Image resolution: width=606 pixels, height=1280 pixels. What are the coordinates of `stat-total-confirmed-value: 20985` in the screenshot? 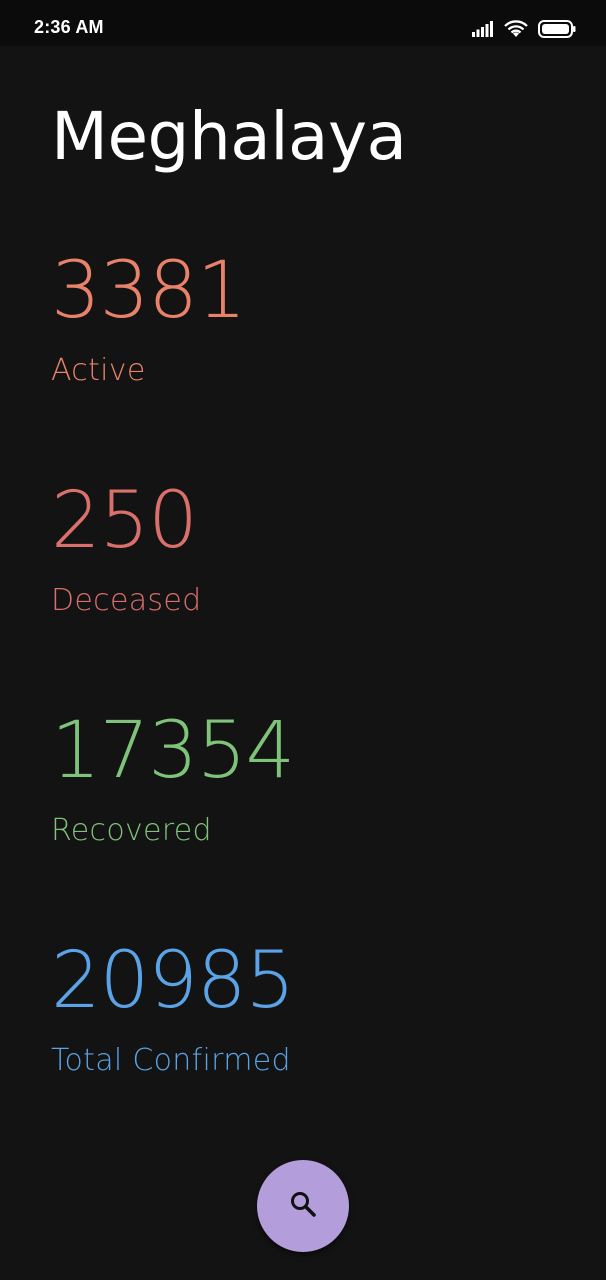 It's located at (173, 981).